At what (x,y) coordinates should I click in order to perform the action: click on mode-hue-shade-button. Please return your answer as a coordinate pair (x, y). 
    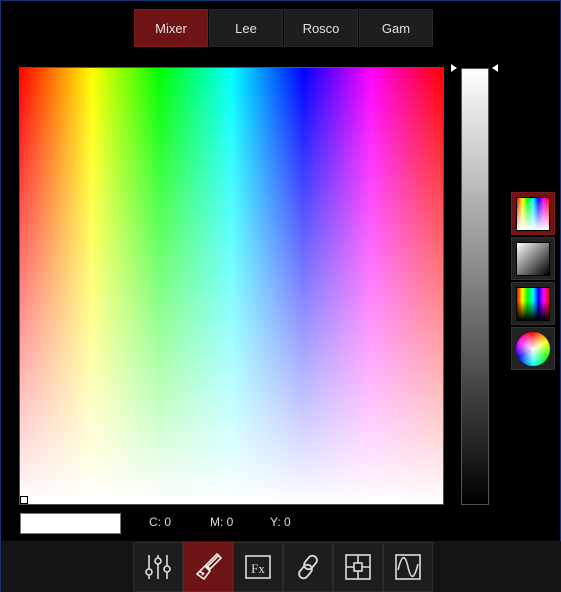
    Looking at the image, I should click on (533, 303).